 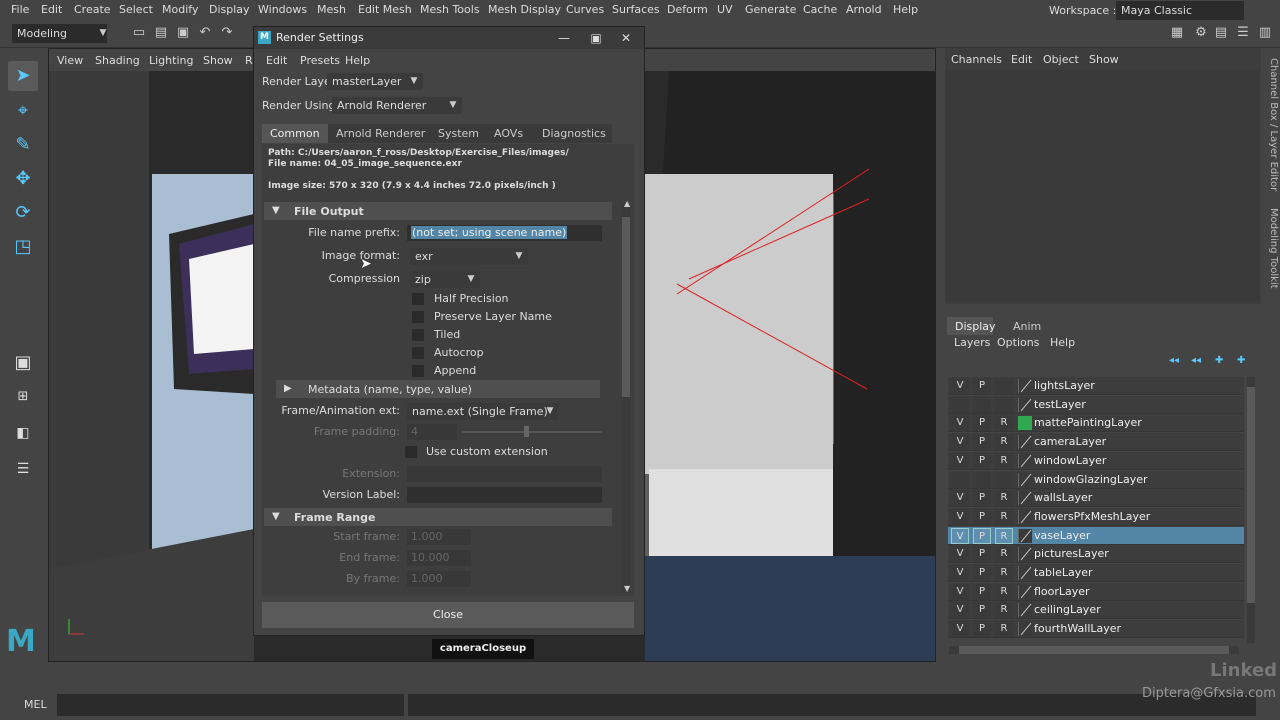 I want to click on close-button: Close, so click(x=448, y=615).